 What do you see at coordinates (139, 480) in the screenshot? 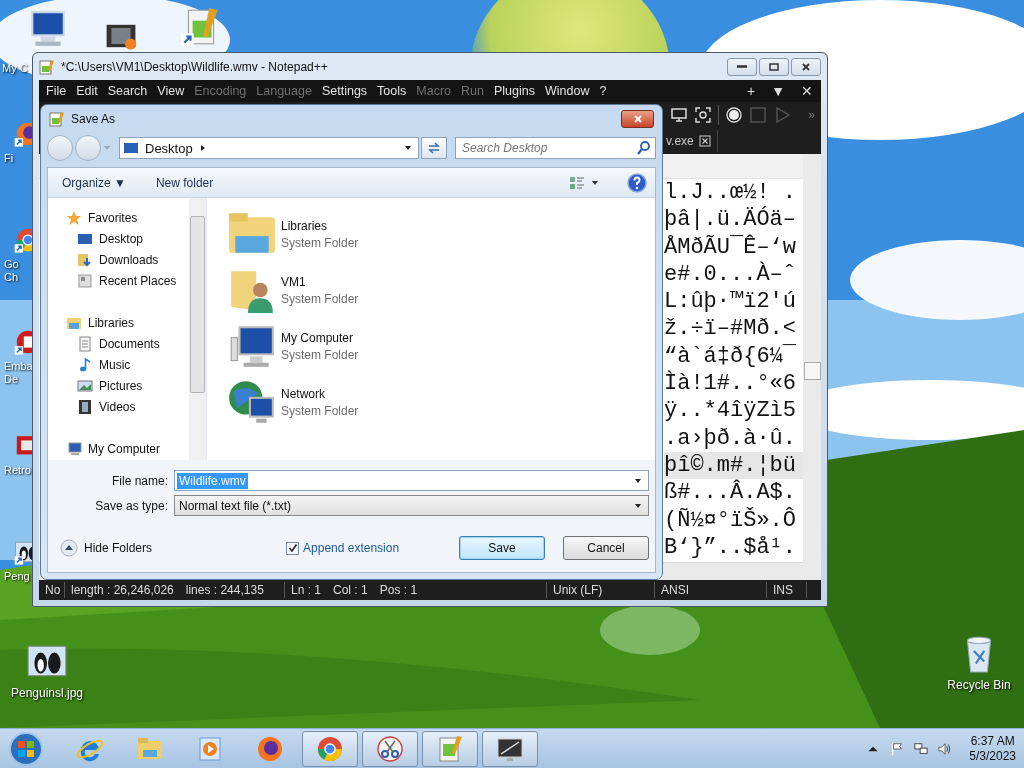
I see `field-label: File name:` at bounding box center [139, 480].